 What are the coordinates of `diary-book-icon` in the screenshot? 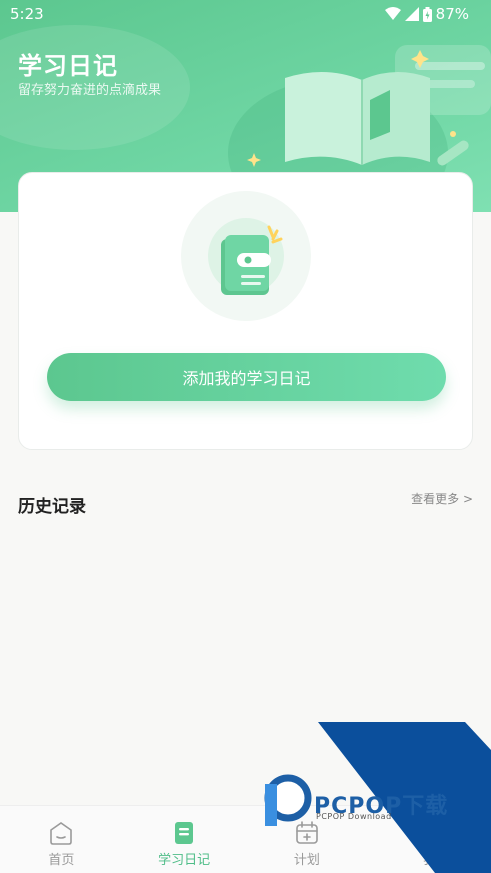 It's located at (246, 256).